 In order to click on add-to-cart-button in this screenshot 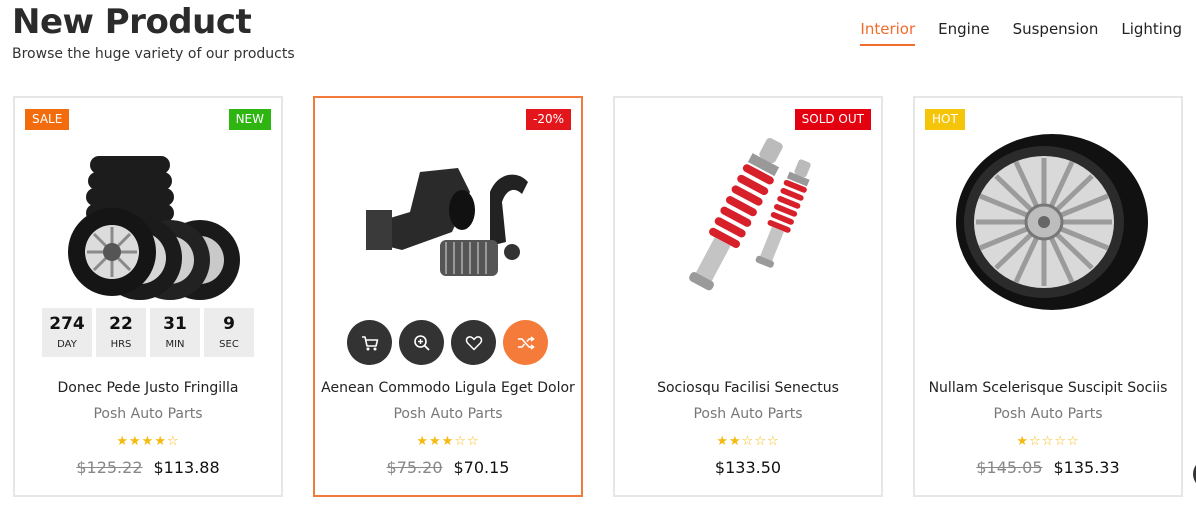, I will do `click(369, 342)`.